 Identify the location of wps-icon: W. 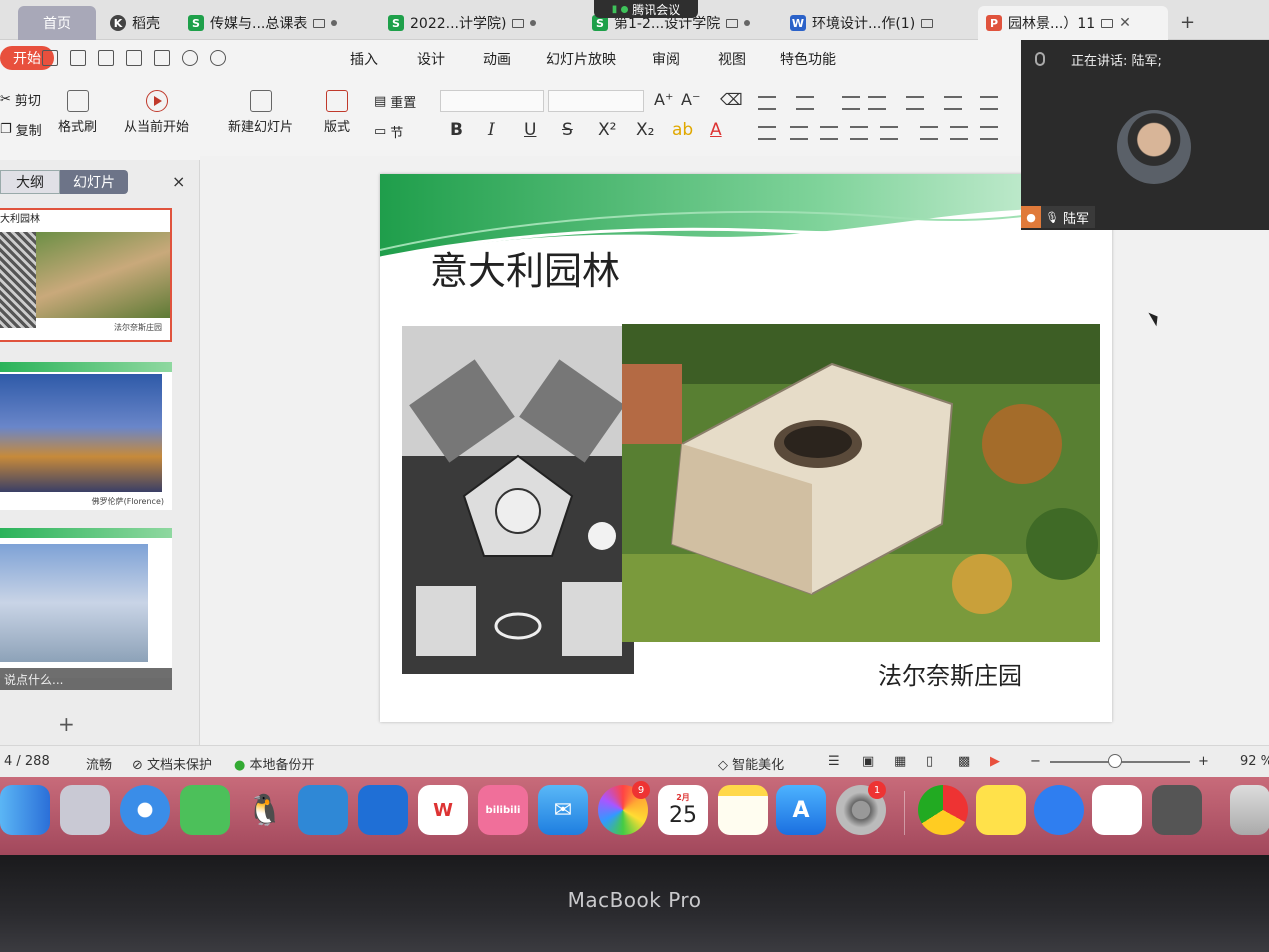
(443, 810).